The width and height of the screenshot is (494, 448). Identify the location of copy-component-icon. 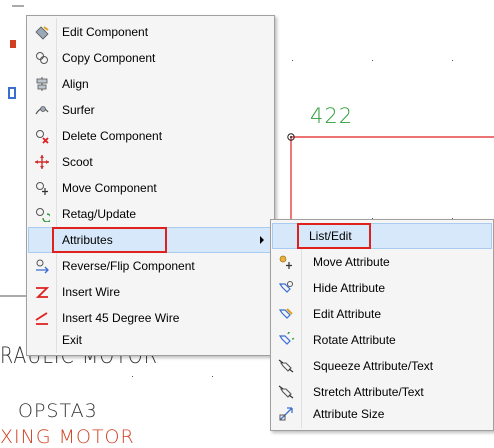
(42, 58).